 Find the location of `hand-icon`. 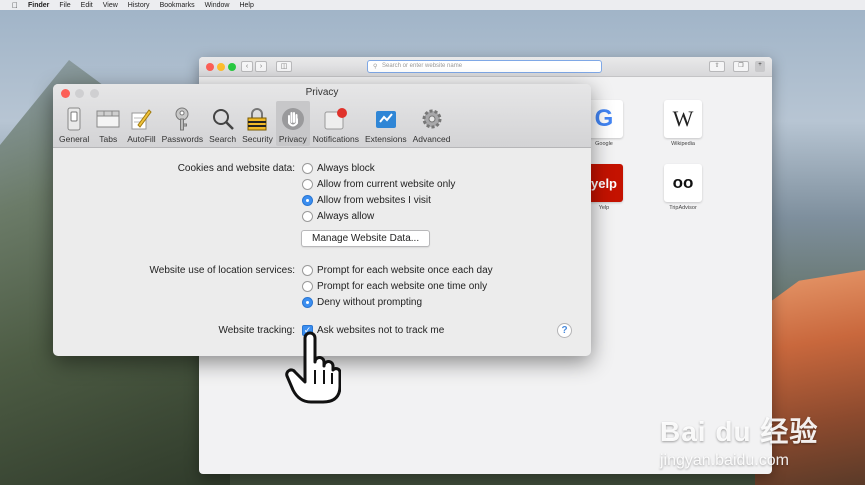

hand-icon is located at coordinates (293, 119).